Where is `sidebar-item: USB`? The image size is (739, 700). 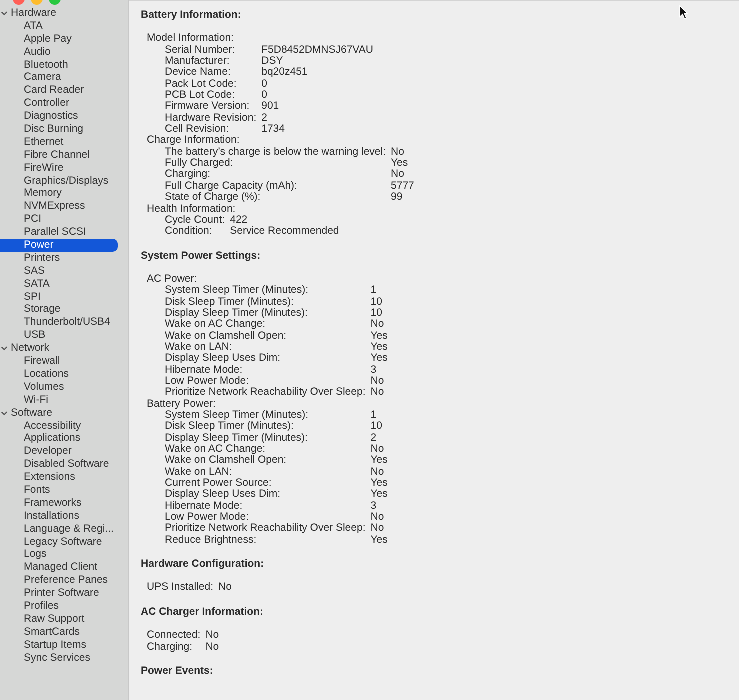 sidebar-item: USB is located at coordinates (59, 335).